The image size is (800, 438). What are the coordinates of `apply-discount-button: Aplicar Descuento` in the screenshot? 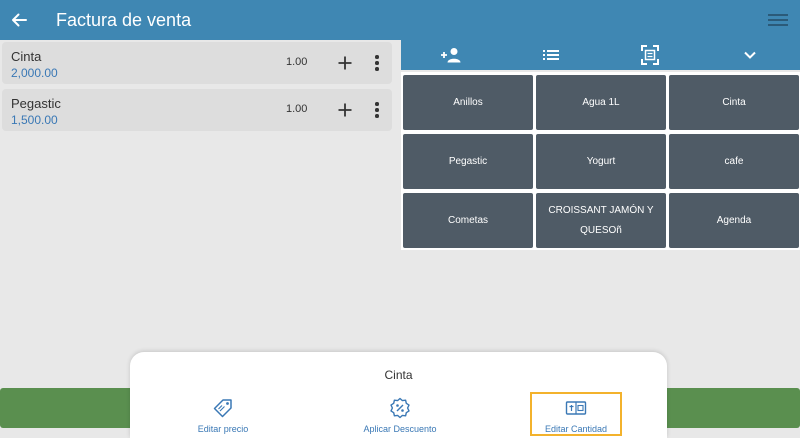 It's located at (400, 414).